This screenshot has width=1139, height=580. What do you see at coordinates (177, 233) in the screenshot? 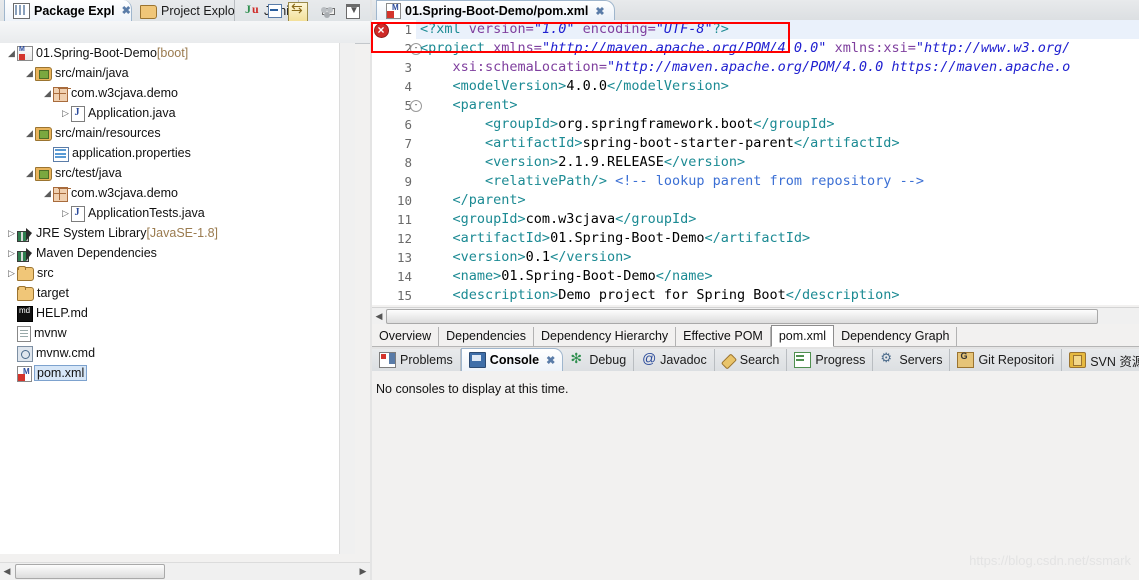
I see `tree-item-jre-system-library: JRE System Library [JavaSE-1.8]` at bounding box center [177, 233].